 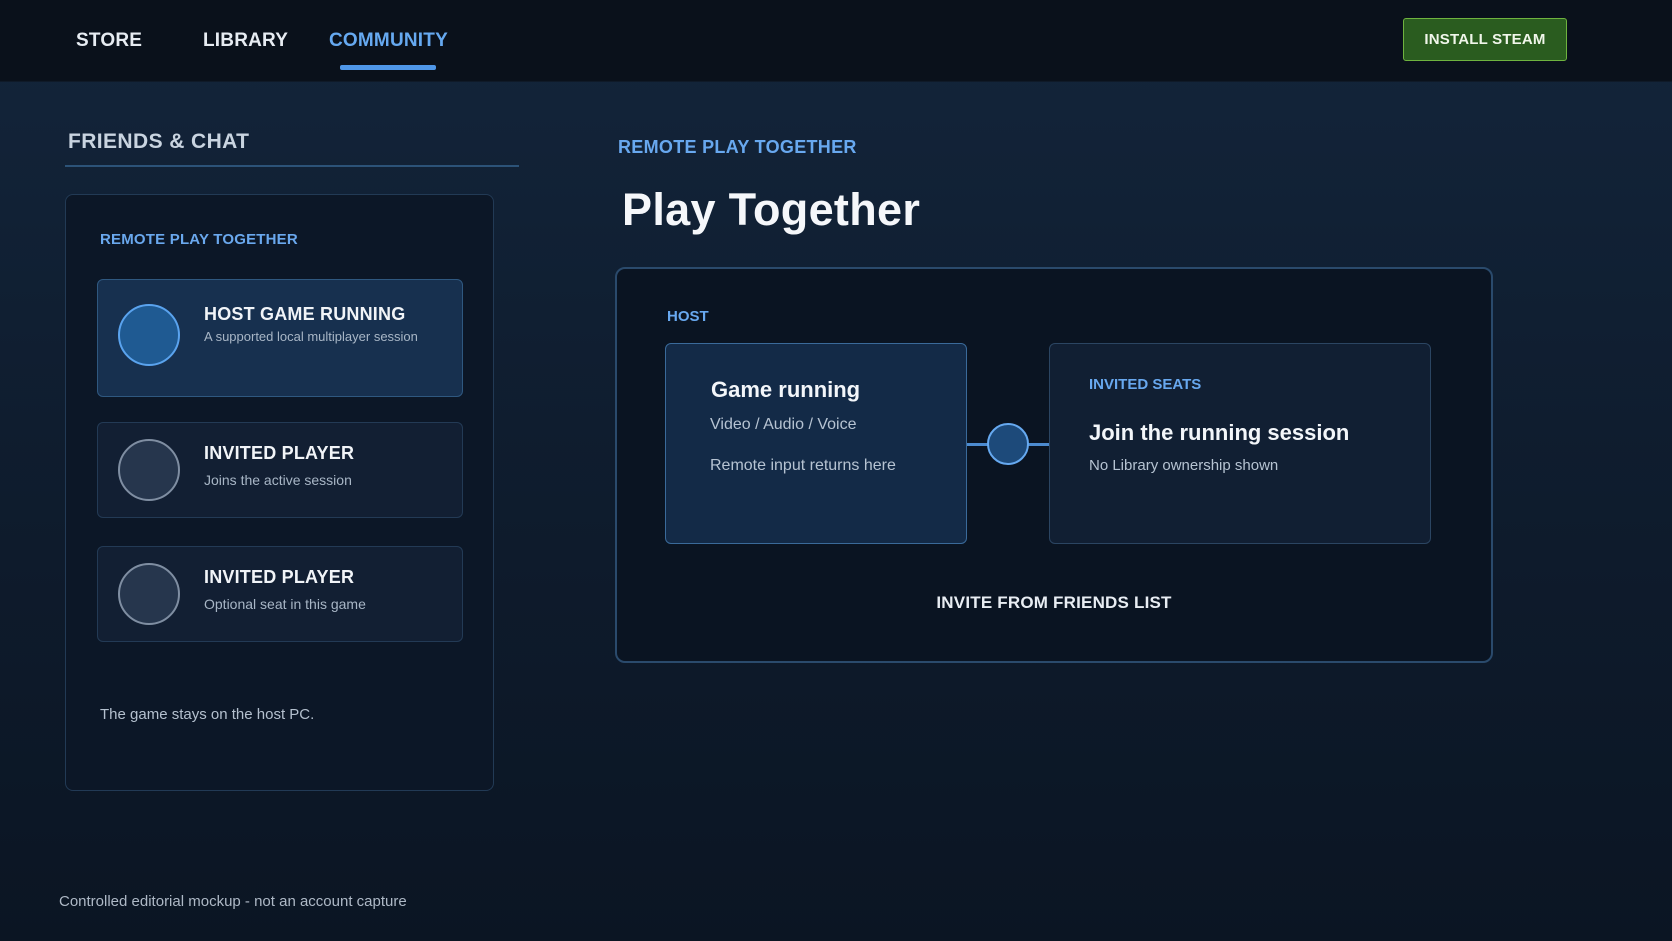 I want to click on player-card-subtitle: A supported local multiplayer session, so click(x=311, y=336).